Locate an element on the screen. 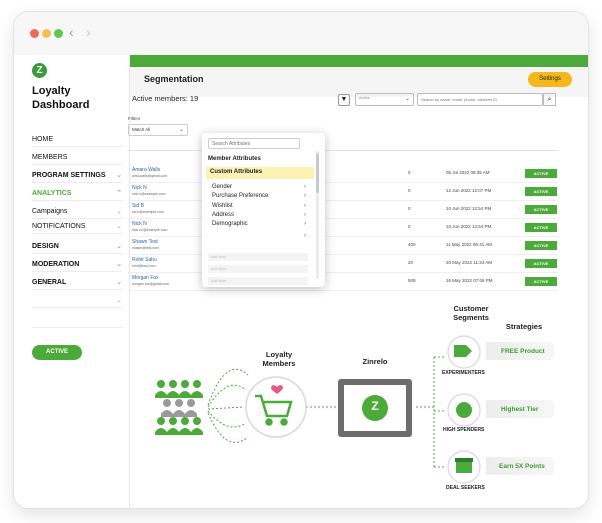 This screenshot has height=523, width=602. sidebar-item-notifications: NOTIFICATIONS ⌄ is located at coordinates (77, 226).